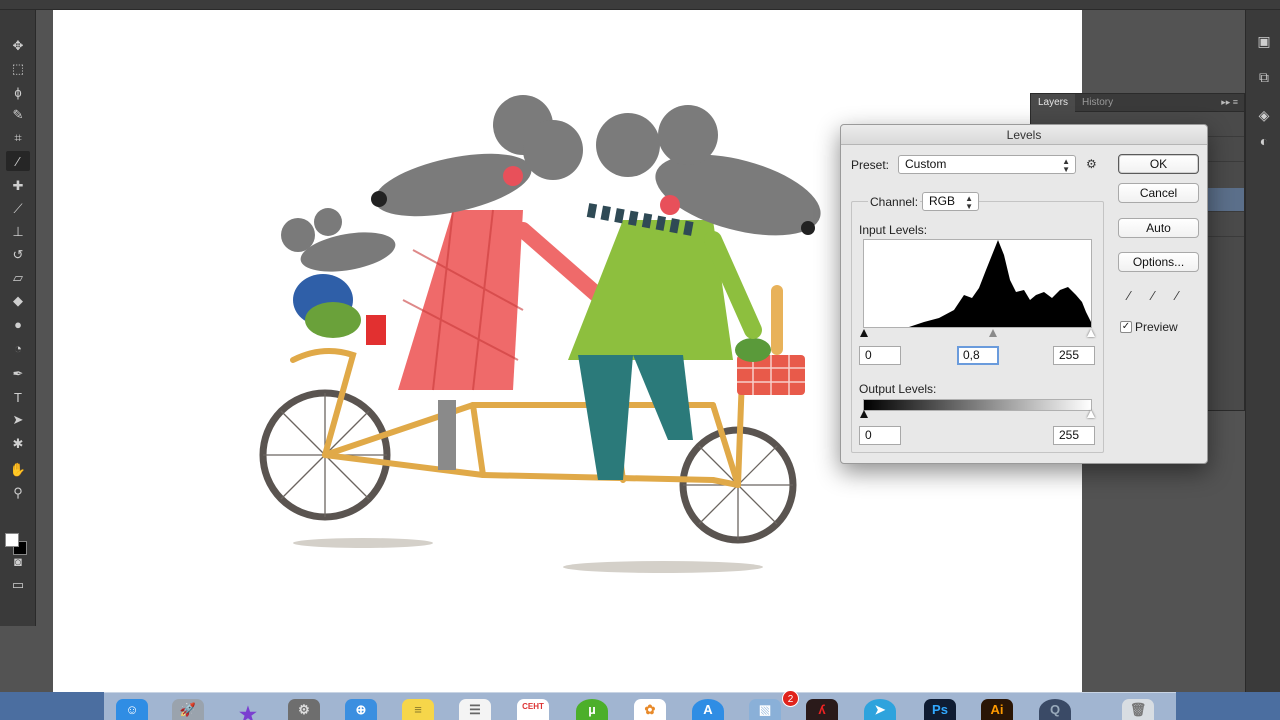 This screenshot has height=720, width=1280. What do you see at coordinates (926, 164) in the screenshot?
I see `preset-value: Custom` at bounding box center [926, 164].